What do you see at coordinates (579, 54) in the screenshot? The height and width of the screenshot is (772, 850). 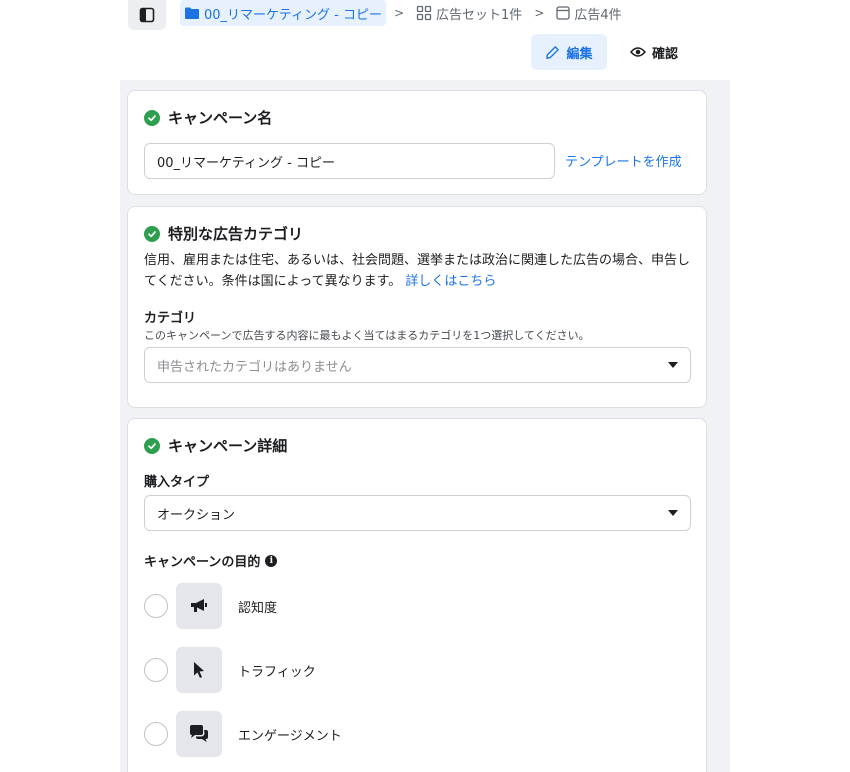 I see `edit-button-label: 編集` at bounding box center [579, 54].